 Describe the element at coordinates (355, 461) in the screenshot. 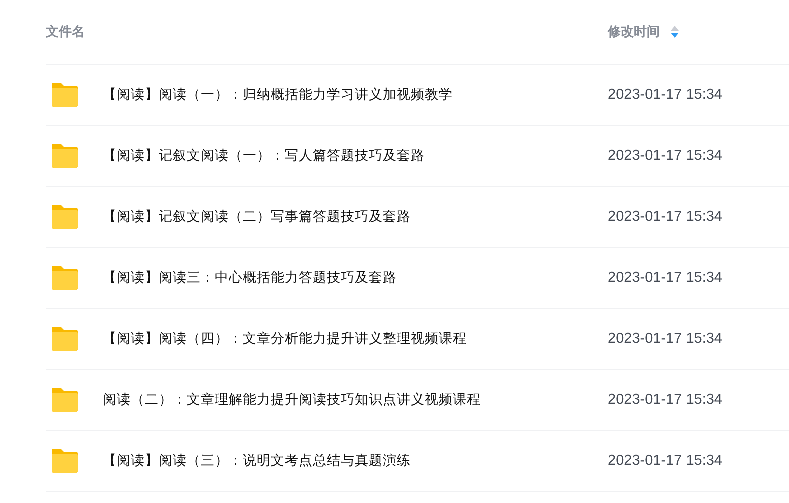

I see `file-name: 【阅读】阅读（三）：说明文考点总结与真题演练` at that location.